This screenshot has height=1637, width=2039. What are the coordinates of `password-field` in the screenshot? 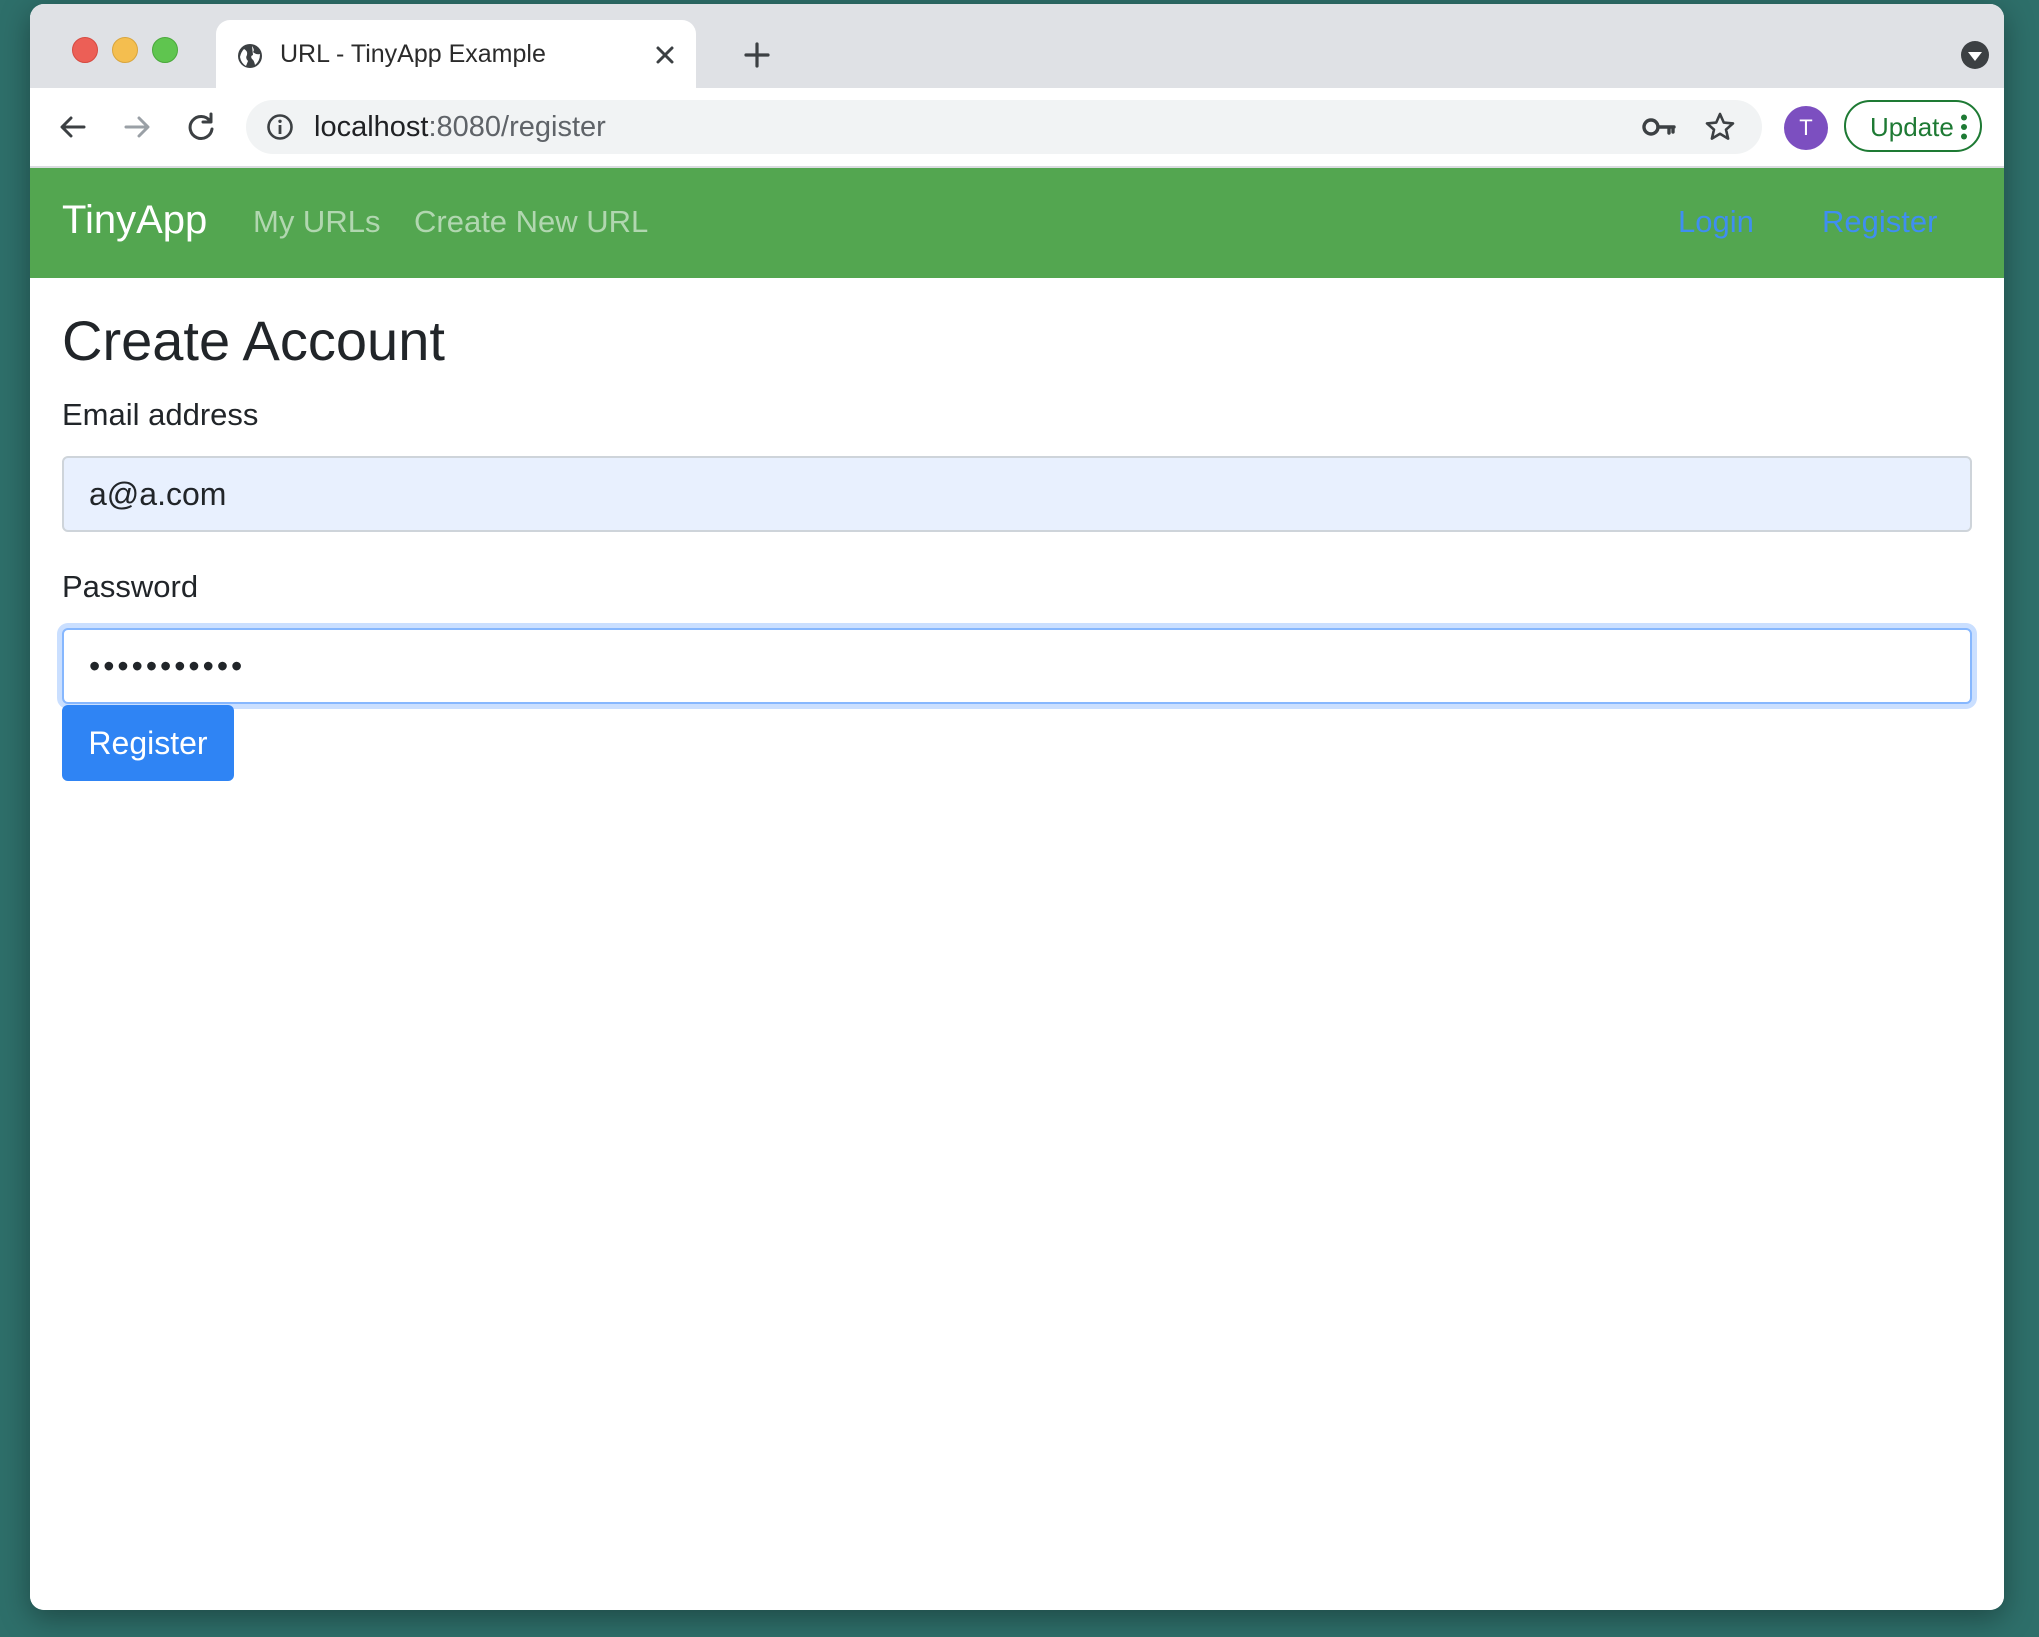 It's located at (1017, 666).